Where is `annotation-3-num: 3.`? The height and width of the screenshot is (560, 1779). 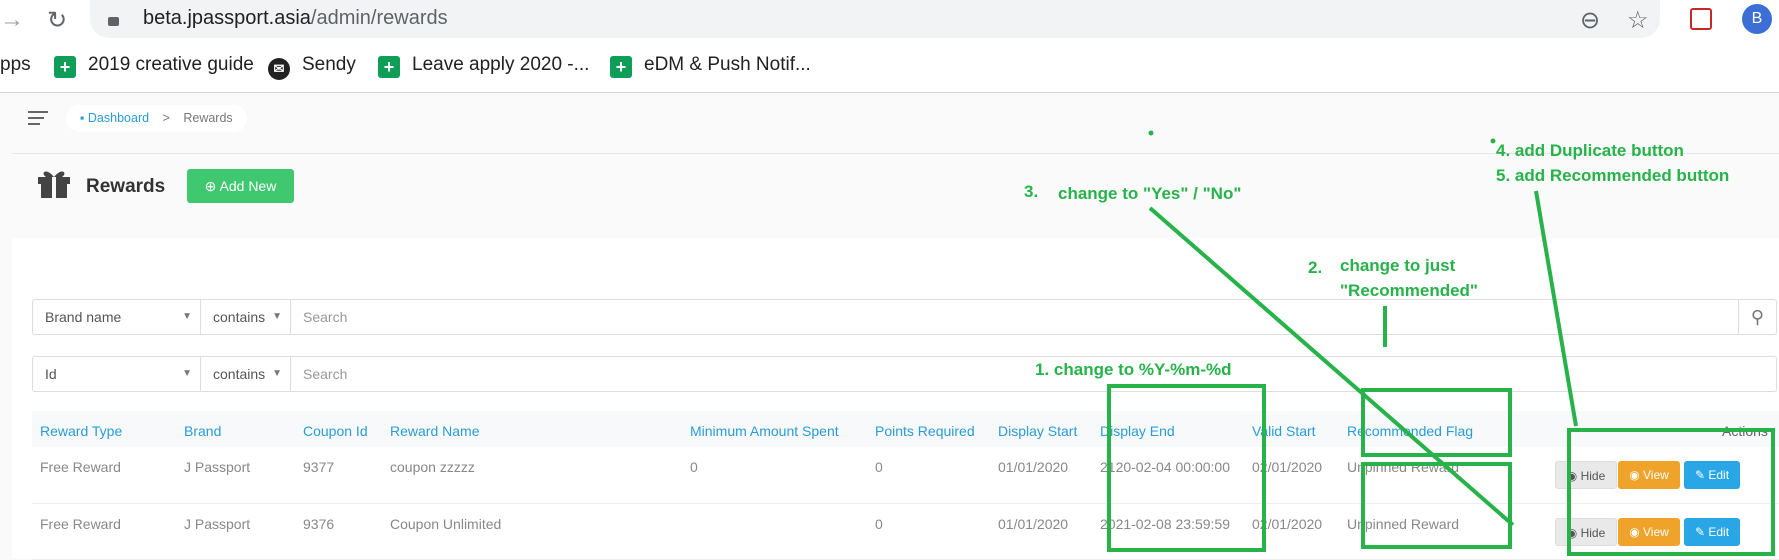 annotation-3-num: 3. is located at coordinates (1031, 191).